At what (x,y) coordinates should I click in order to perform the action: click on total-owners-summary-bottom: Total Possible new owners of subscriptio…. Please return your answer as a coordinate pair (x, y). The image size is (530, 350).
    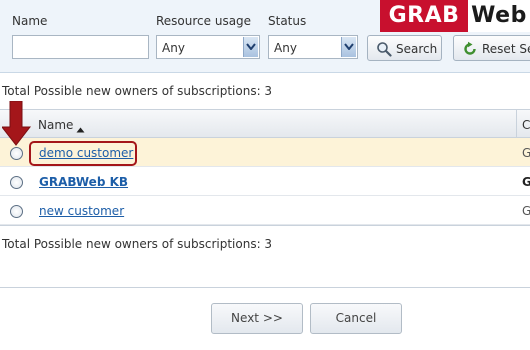
    Looking at the image, I should click on (137, 244).